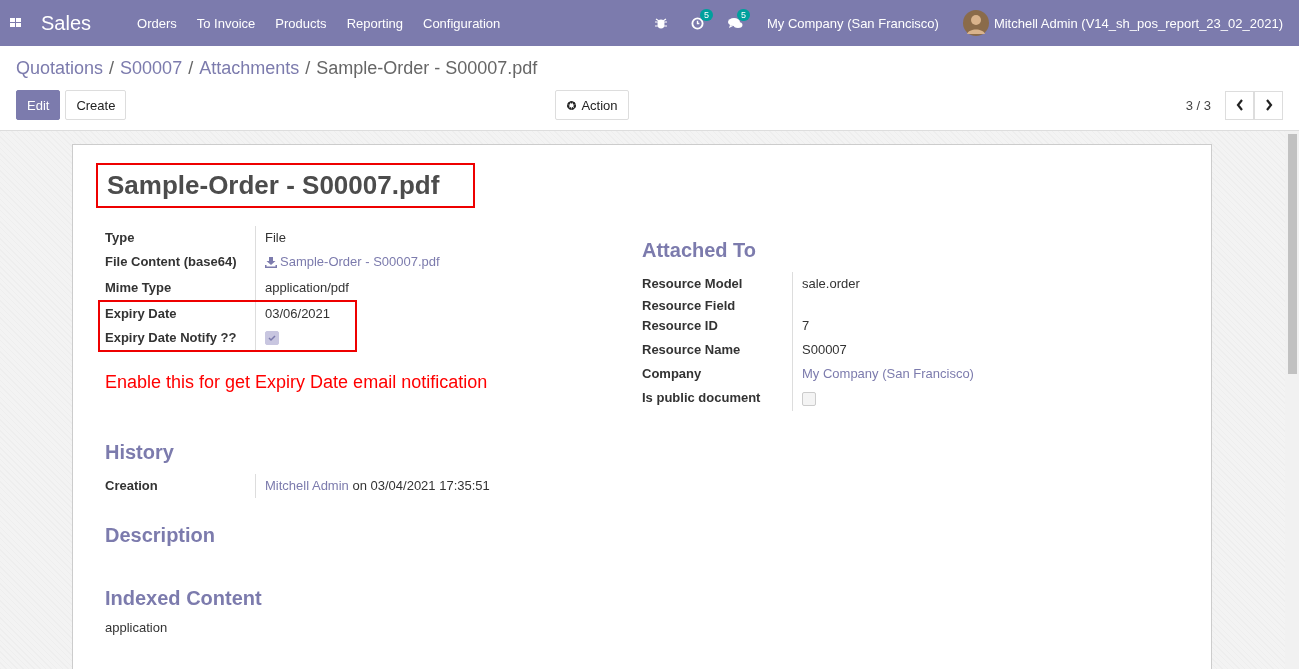 The image size is (1299, 669). I want to click on field-label: File Content (base64), so click(171, 262).